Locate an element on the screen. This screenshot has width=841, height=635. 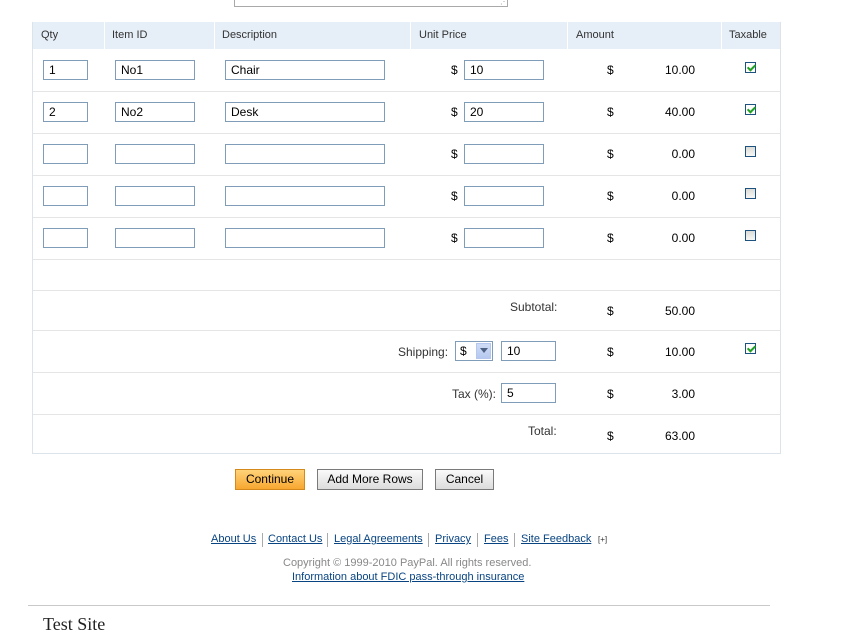
header-qty: Qty is located at coordinates (50, 35).